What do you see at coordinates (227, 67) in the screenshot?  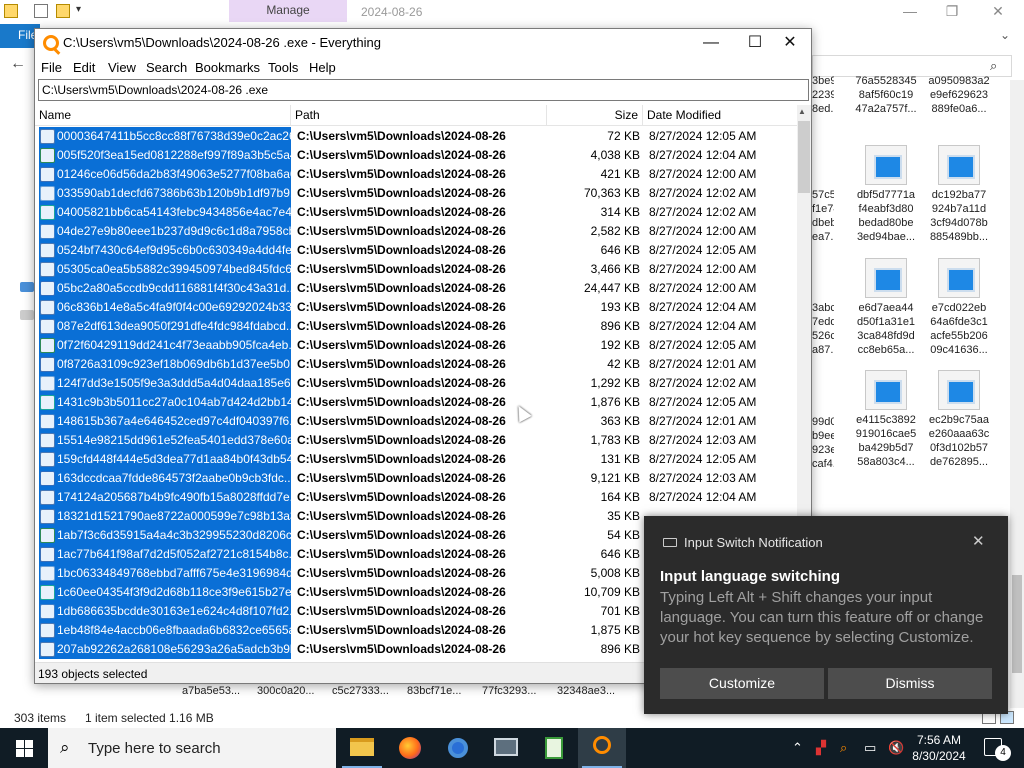 I see `menu-bookmarks: Bookmarks` at bounding box center [227, 67].